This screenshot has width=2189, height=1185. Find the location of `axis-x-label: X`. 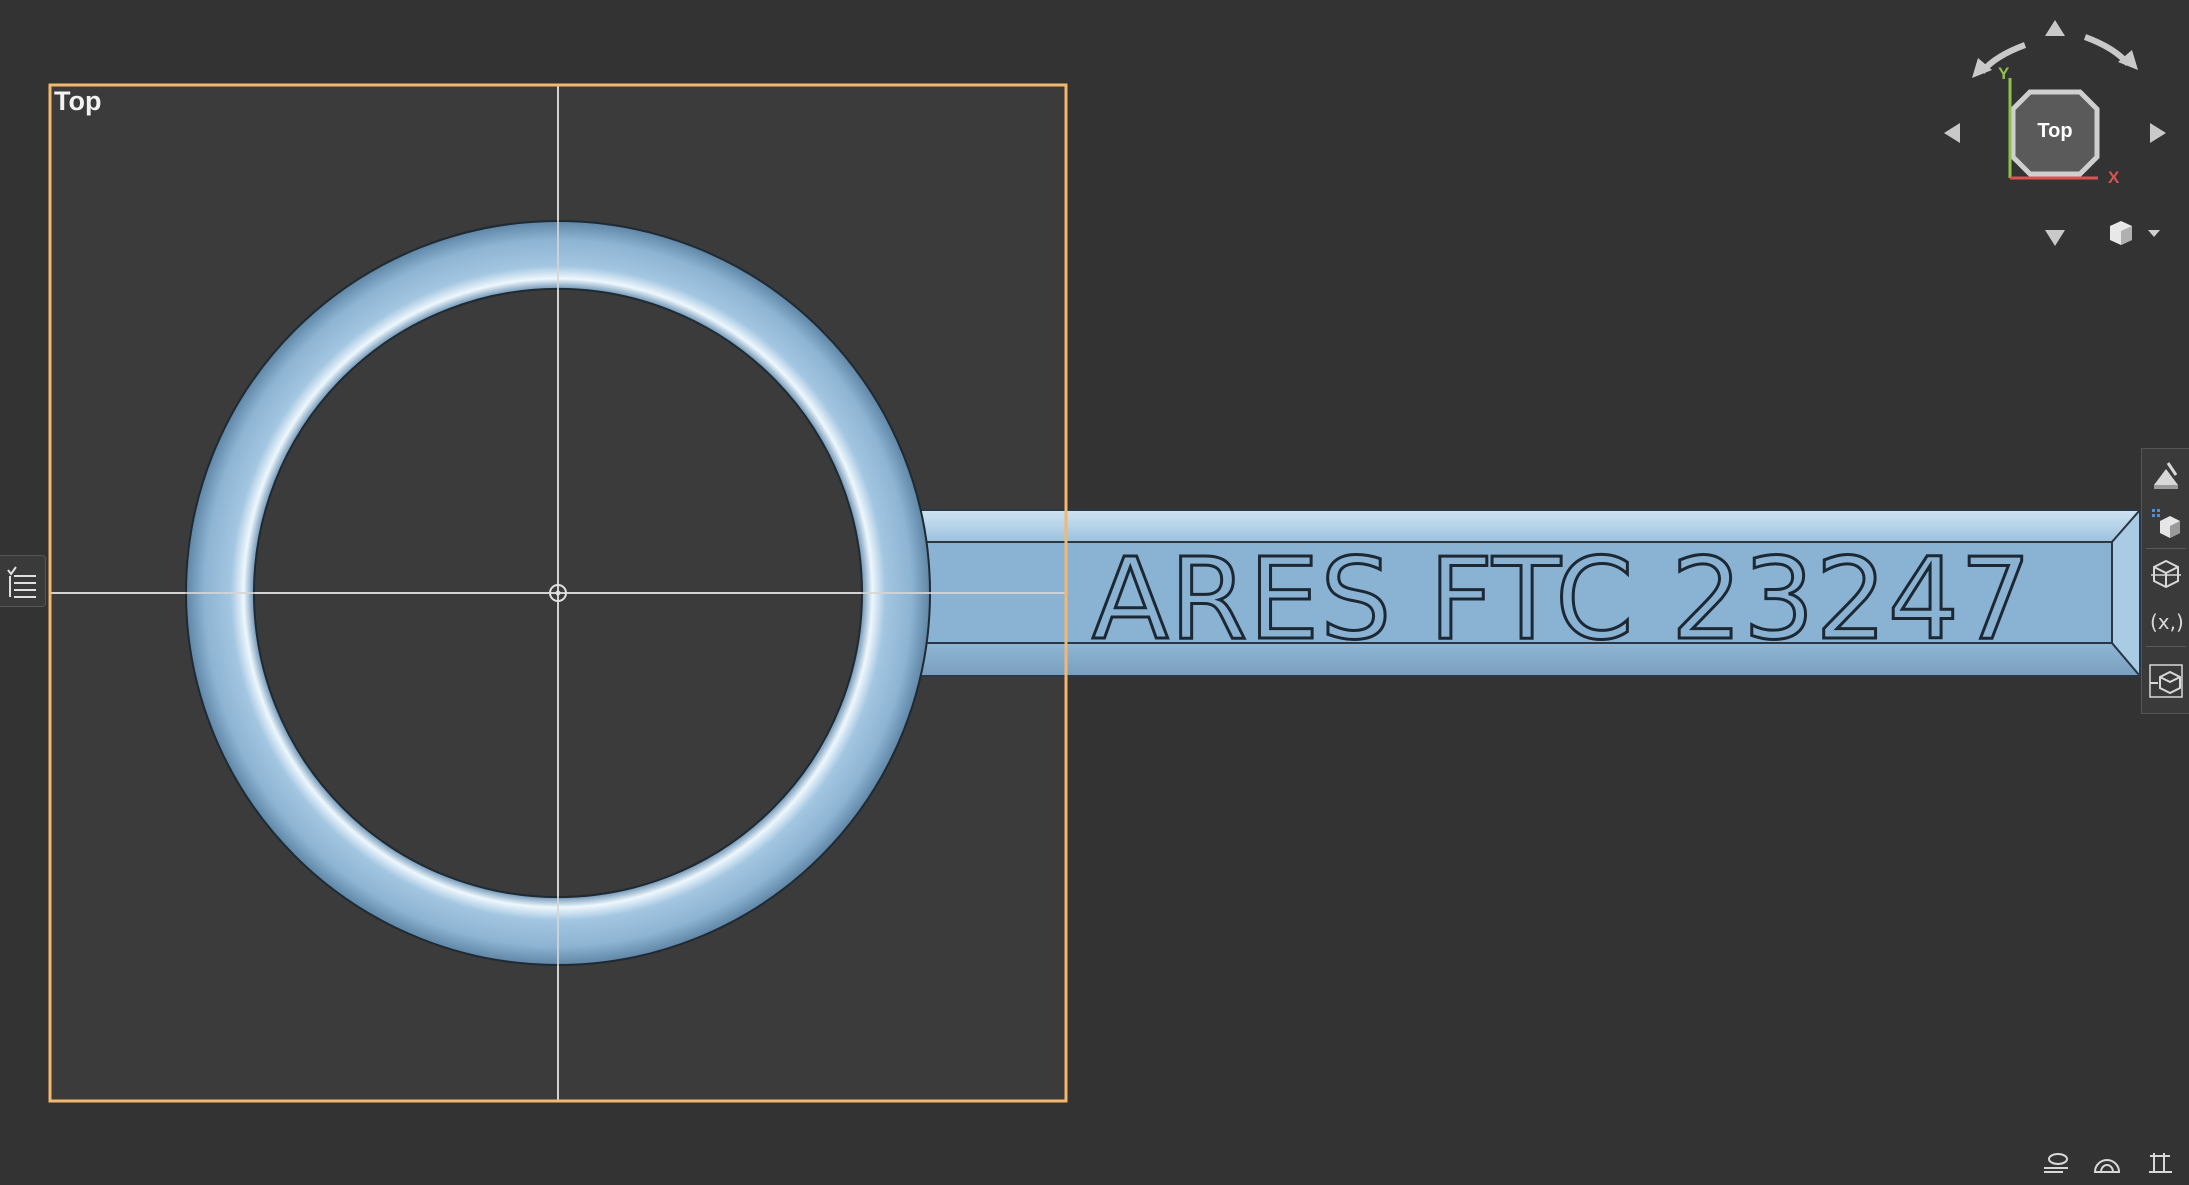

axis-x-label: X is located at coordinates (2114, 177).